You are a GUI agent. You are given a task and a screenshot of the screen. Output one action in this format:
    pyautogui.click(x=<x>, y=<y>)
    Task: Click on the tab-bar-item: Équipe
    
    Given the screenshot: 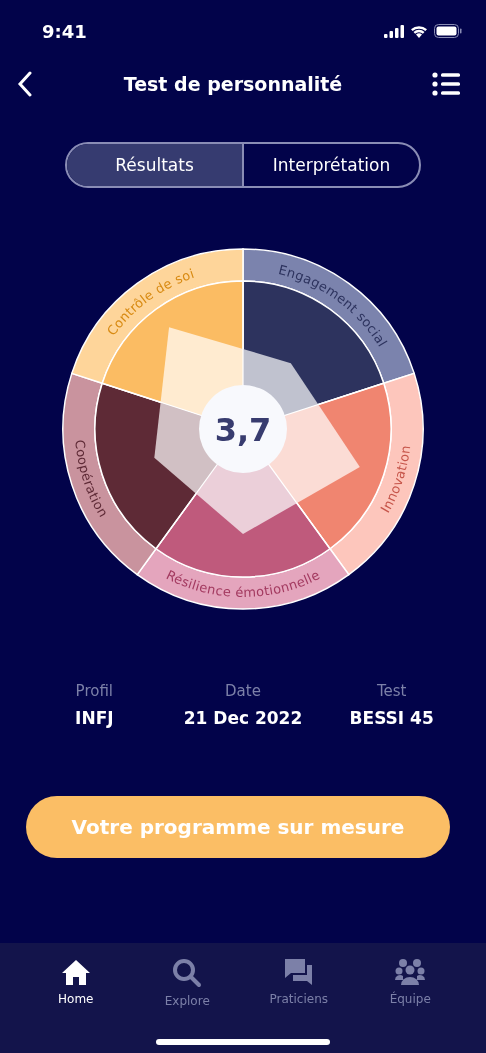 What is the action you would take?
    pyautogui.click(x=410, y=983)
    